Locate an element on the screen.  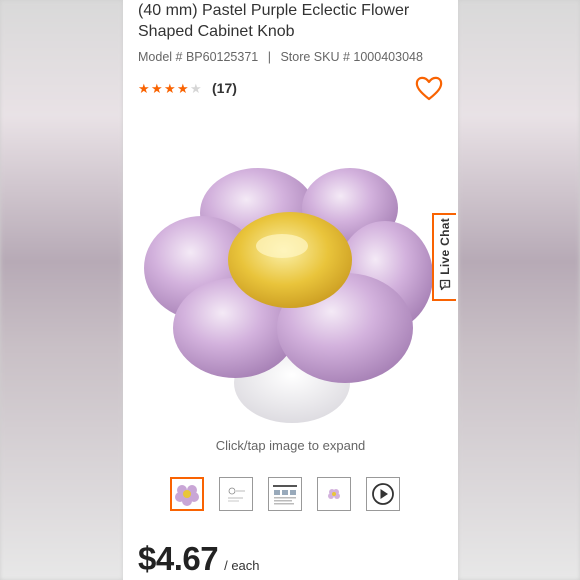
review-count: (17) is located at coordinates (224, 88).